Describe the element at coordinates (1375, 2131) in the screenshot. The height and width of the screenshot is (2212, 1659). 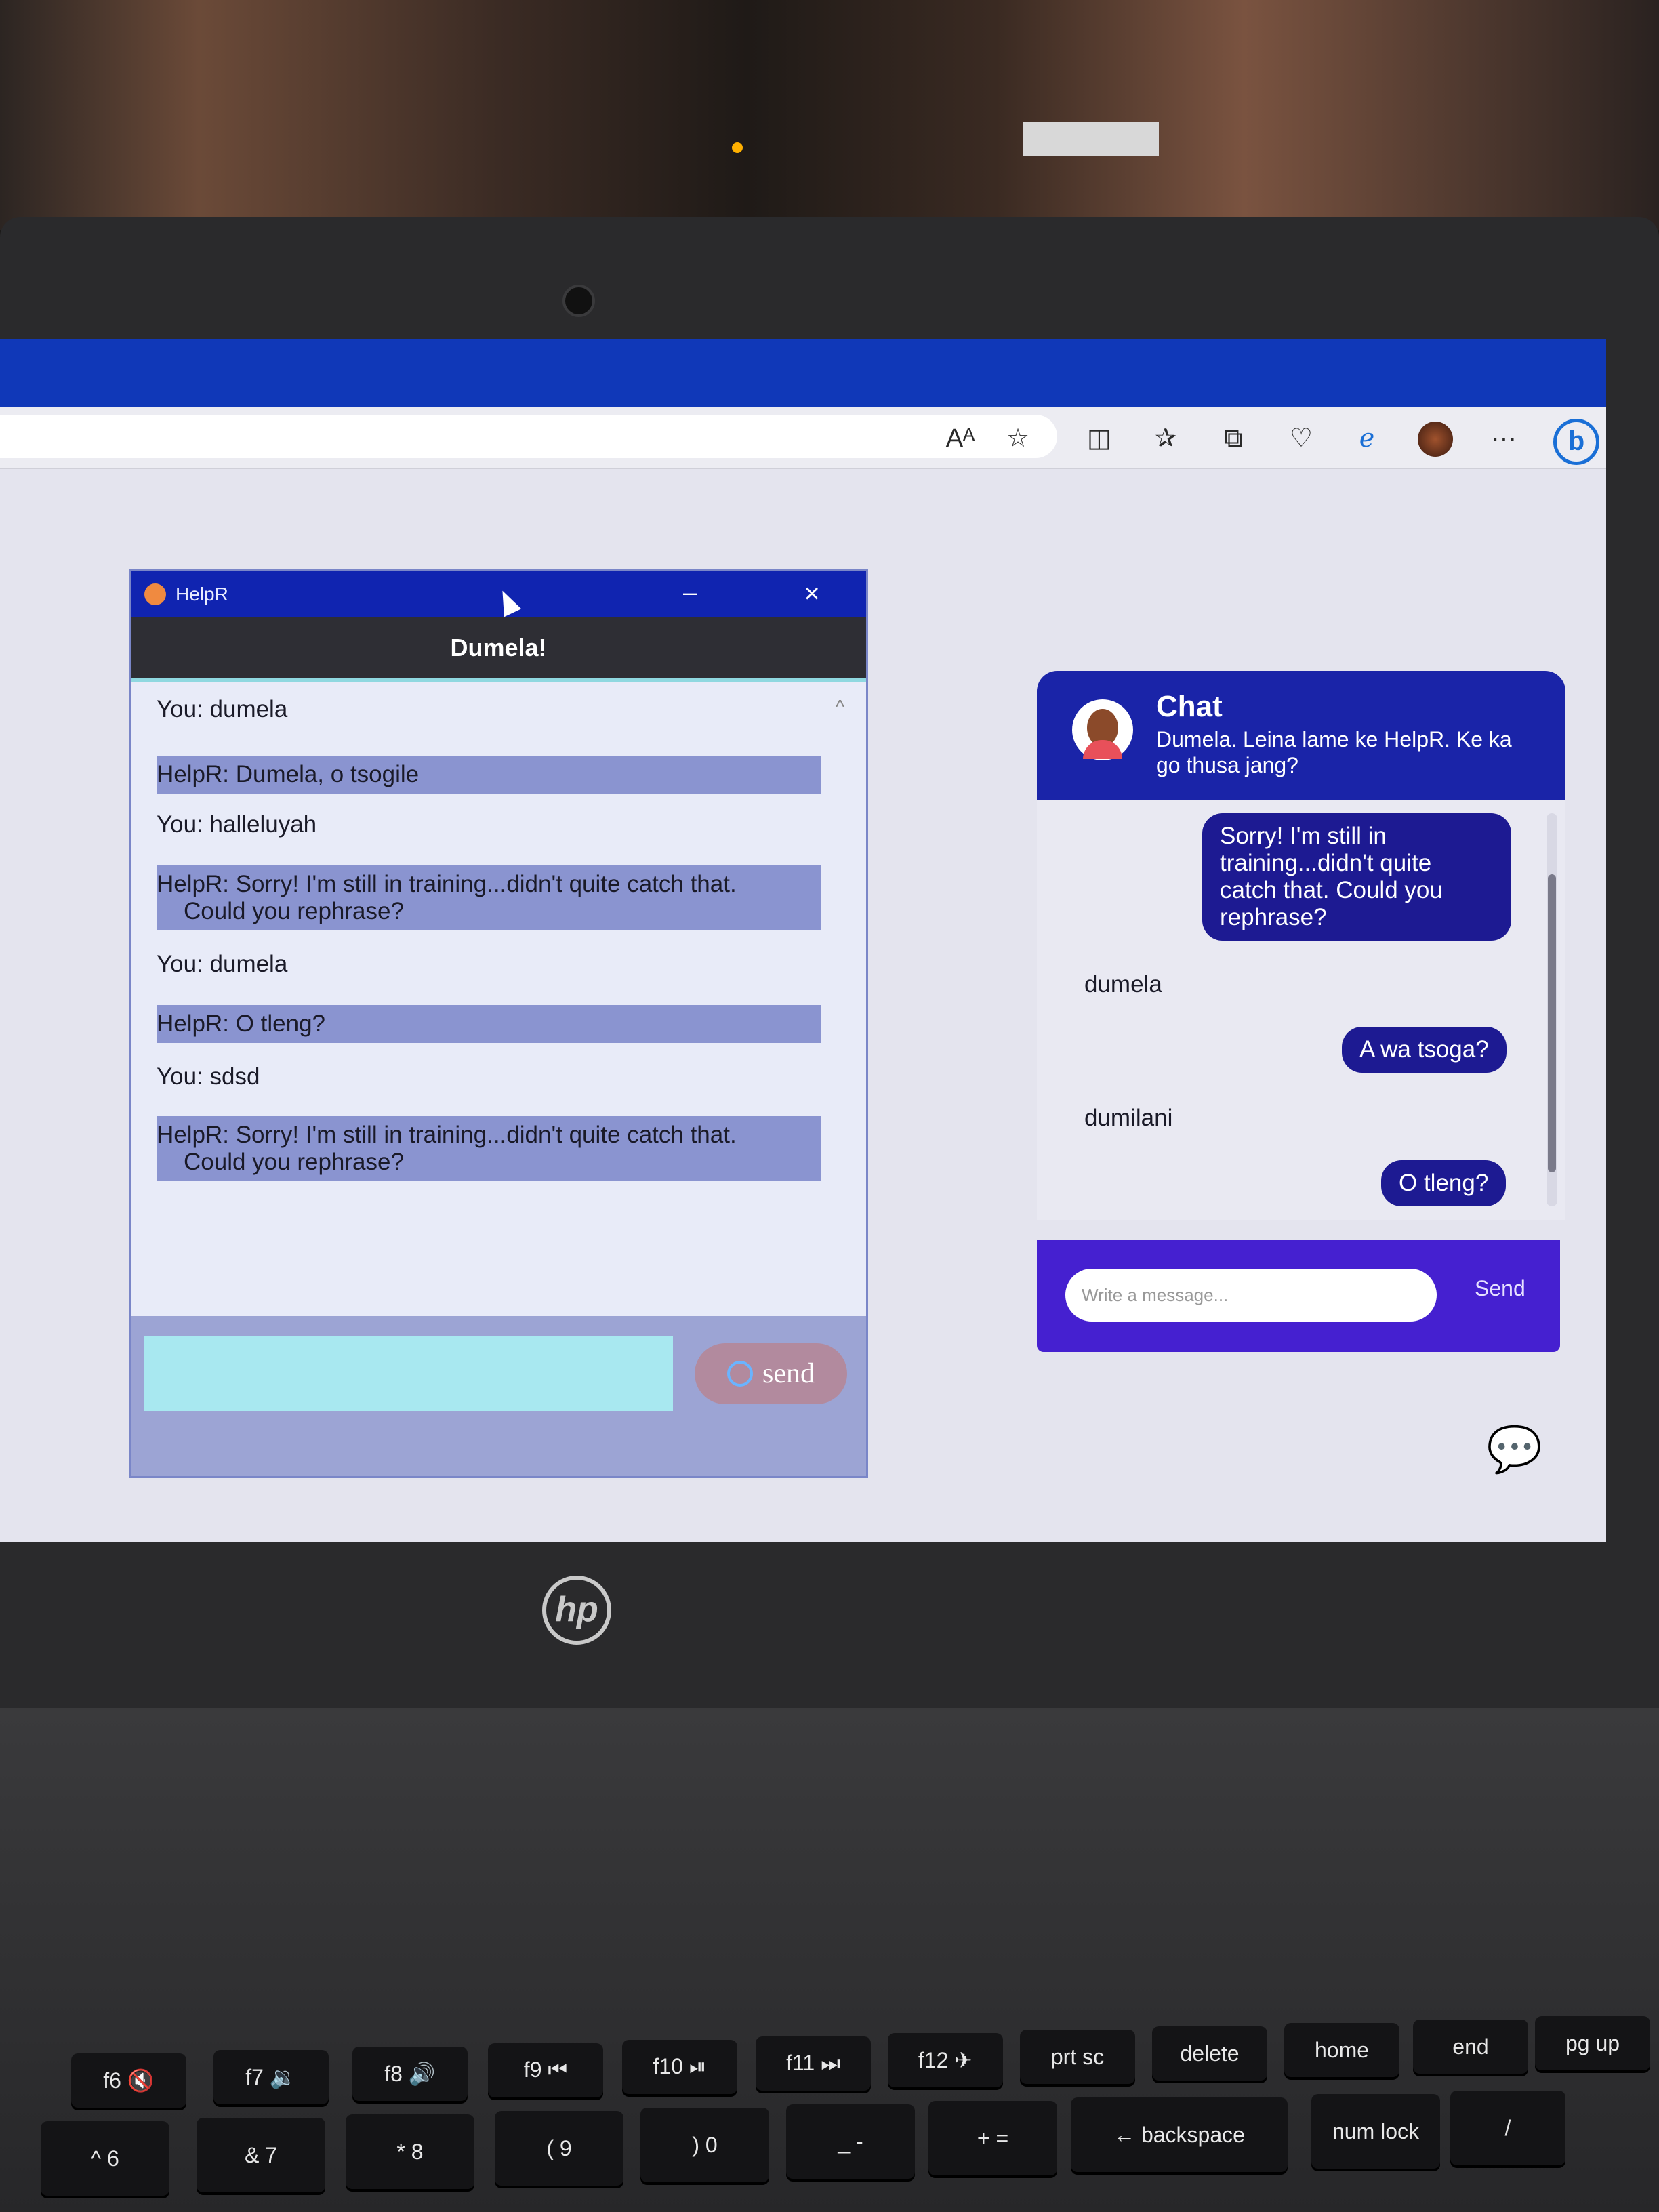
I see `key-numlock: num lock` at that location.